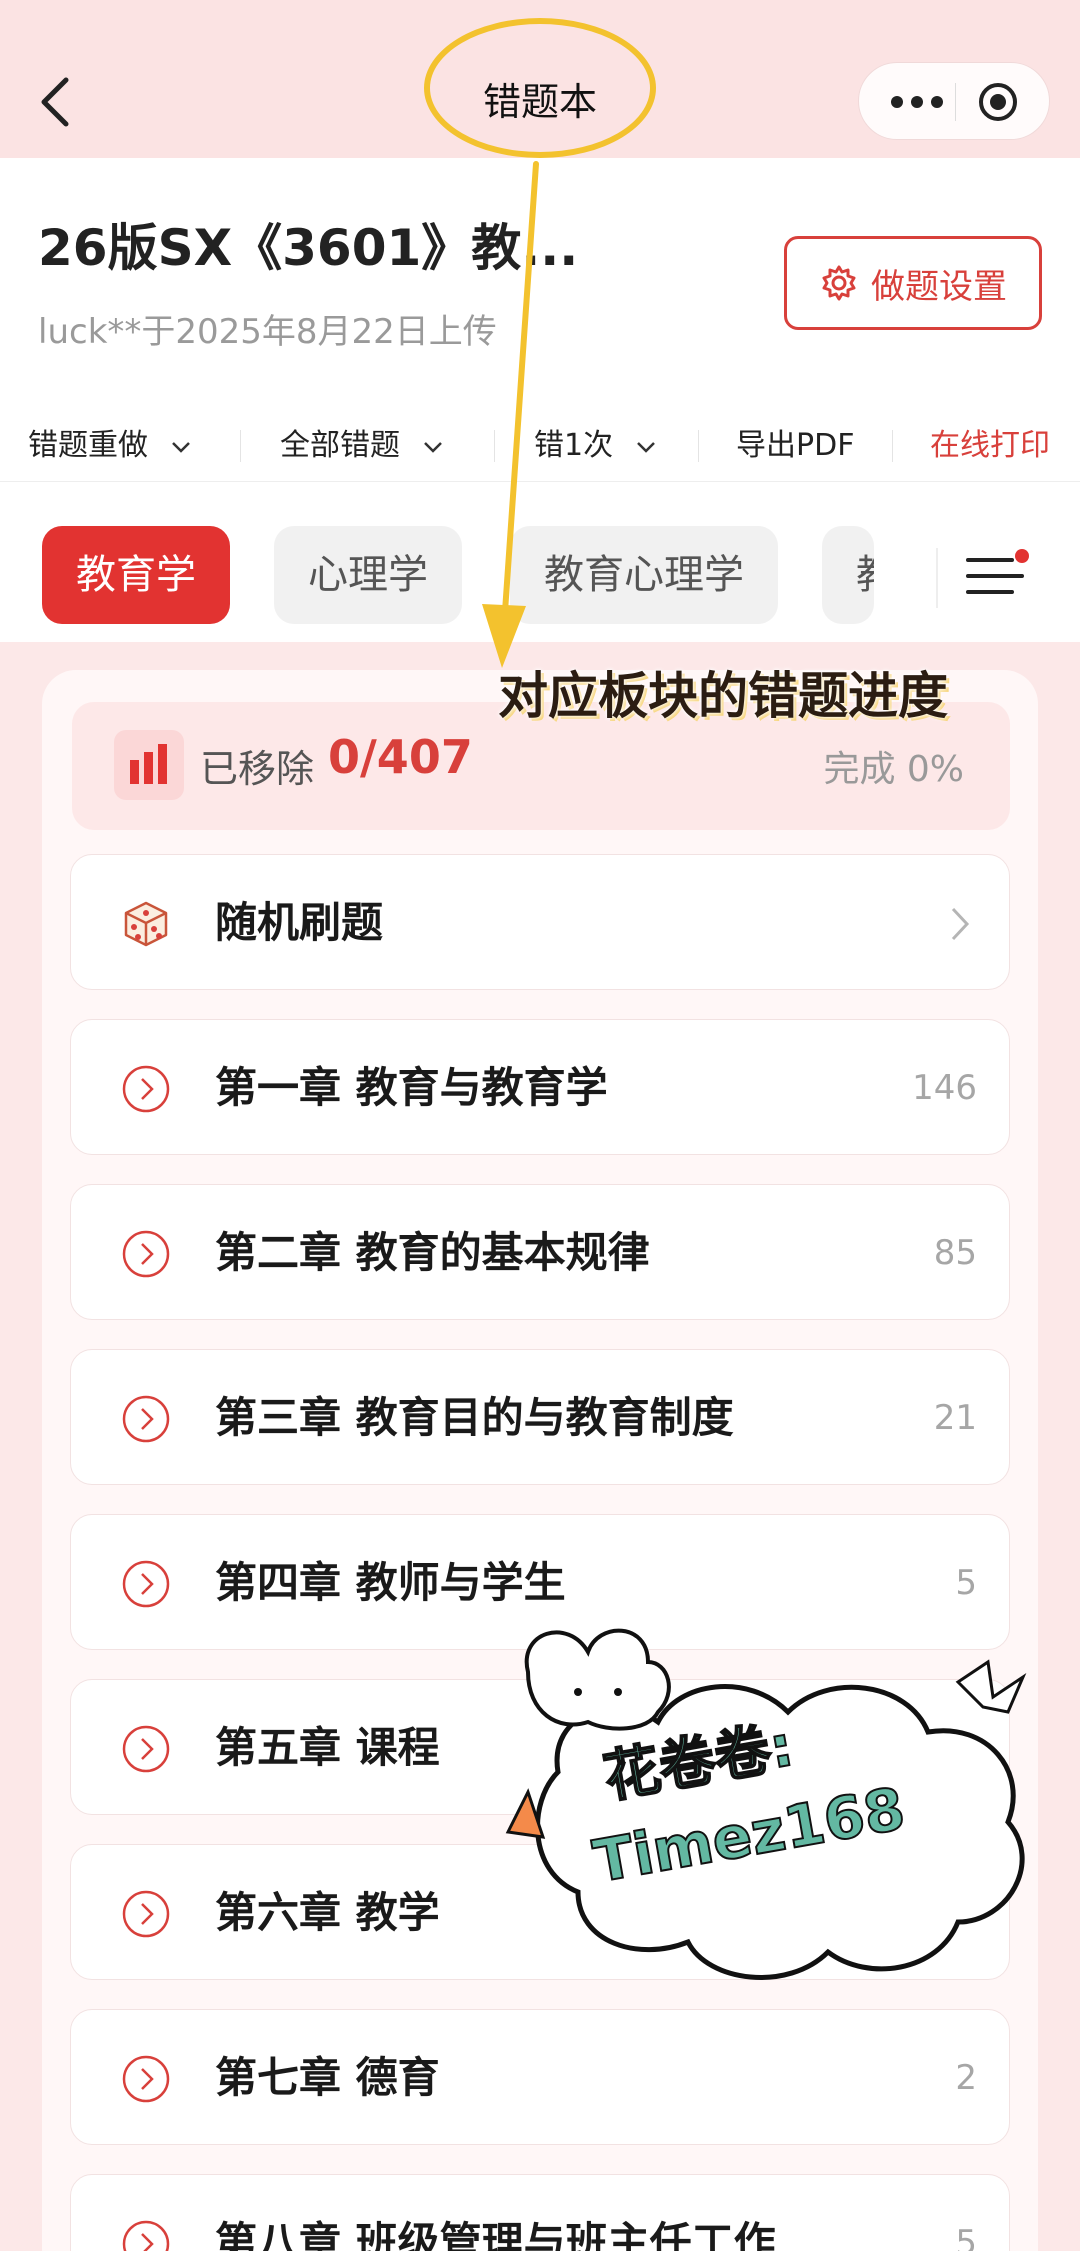 The image size is (1080, 2251). What do you see at coordinates (893, 769) in the screenshot?
I see `completion-percent: 完成 0%` at bounding box center [893, 769].